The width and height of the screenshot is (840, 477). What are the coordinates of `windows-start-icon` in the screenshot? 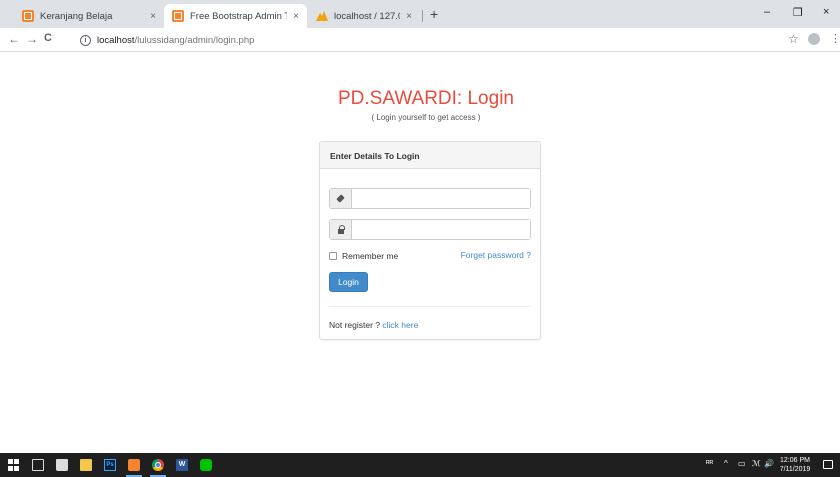 It's located at (14, 465).